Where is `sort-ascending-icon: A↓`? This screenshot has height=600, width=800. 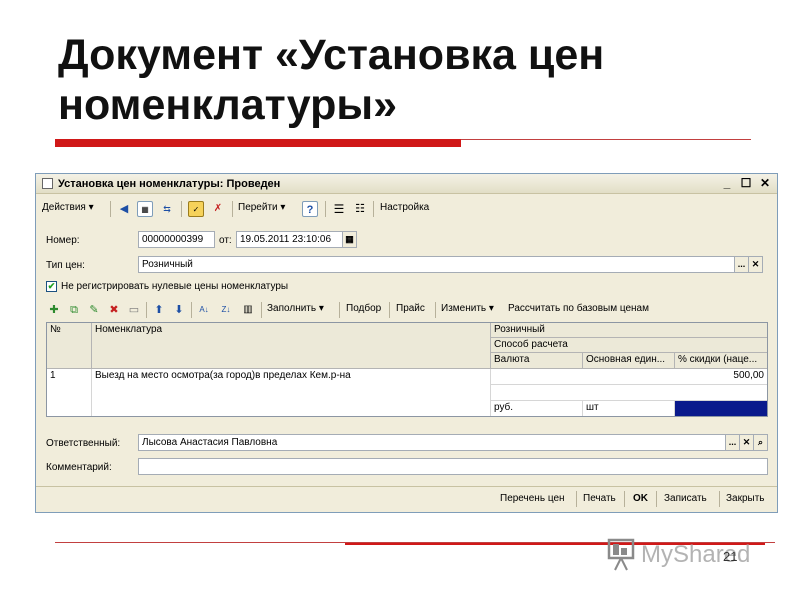 sort-ascending-icon: A↓ is located at coordinates (204, 310).